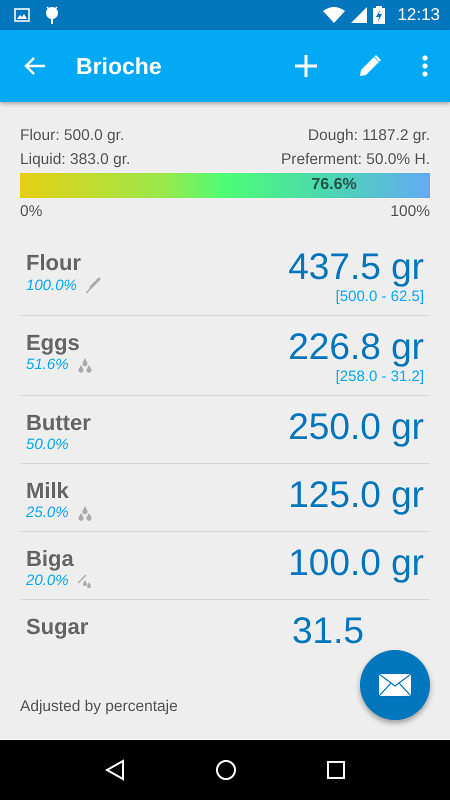 The image size is (450, 800). Describe the element at coordinates (52, 15) in the screenshot. I see `android-icon` at that location.